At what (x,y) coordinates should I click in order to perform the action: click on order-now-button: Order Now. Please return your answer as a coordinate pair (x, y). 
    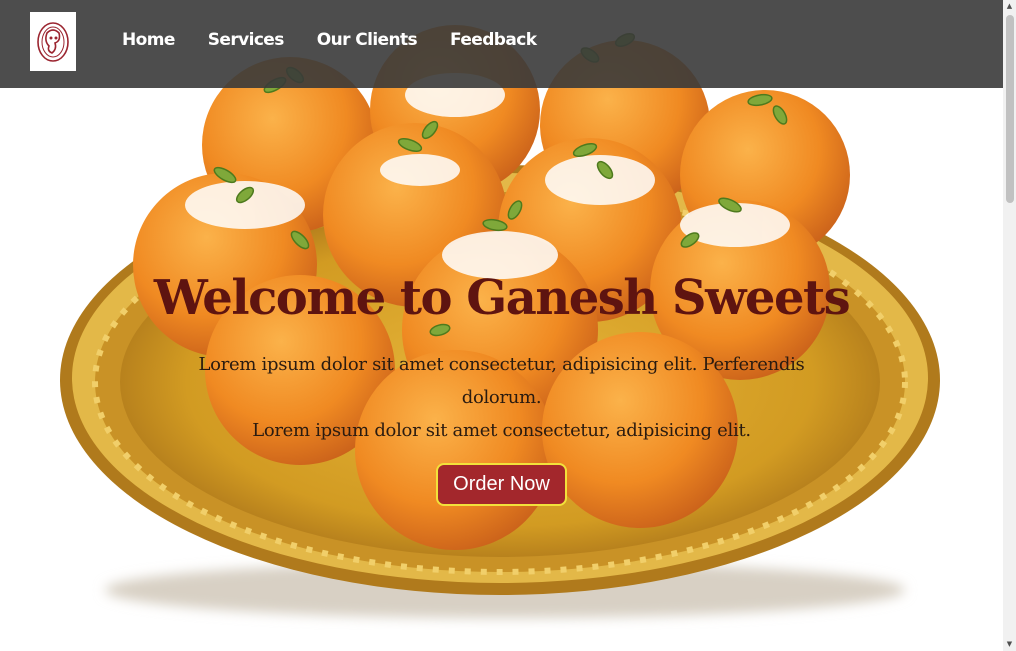
    Looking at the image, I should click on (501, 484).